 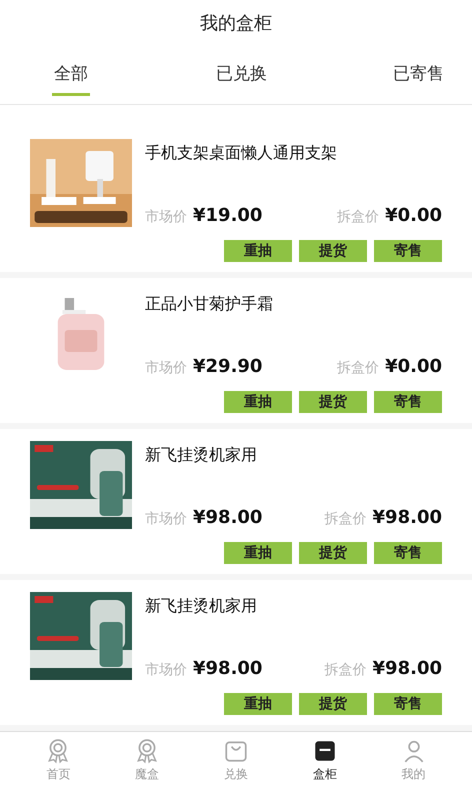 What do you see at coordinates (241, 75) in the screenshot?
I see `filter-tab: 已兑换` at bounding box center [241, 75].